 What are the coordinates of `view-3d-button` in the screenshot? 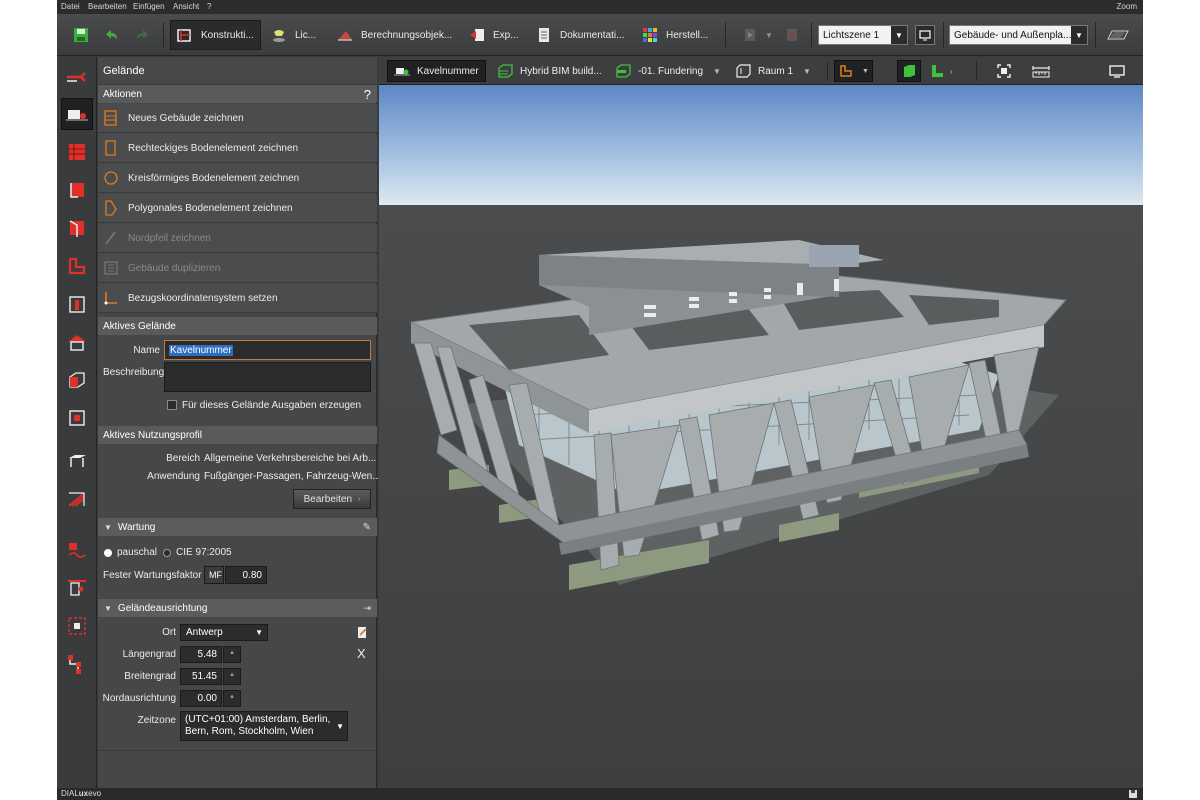 It's located at (909, 71).